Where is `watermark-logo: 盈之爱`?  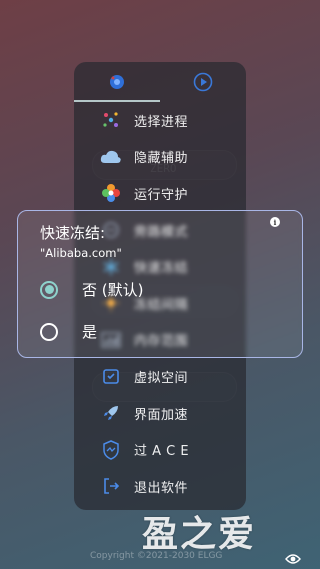 watermark-logo: 盈之爱 is located at coordinates (199, 534).